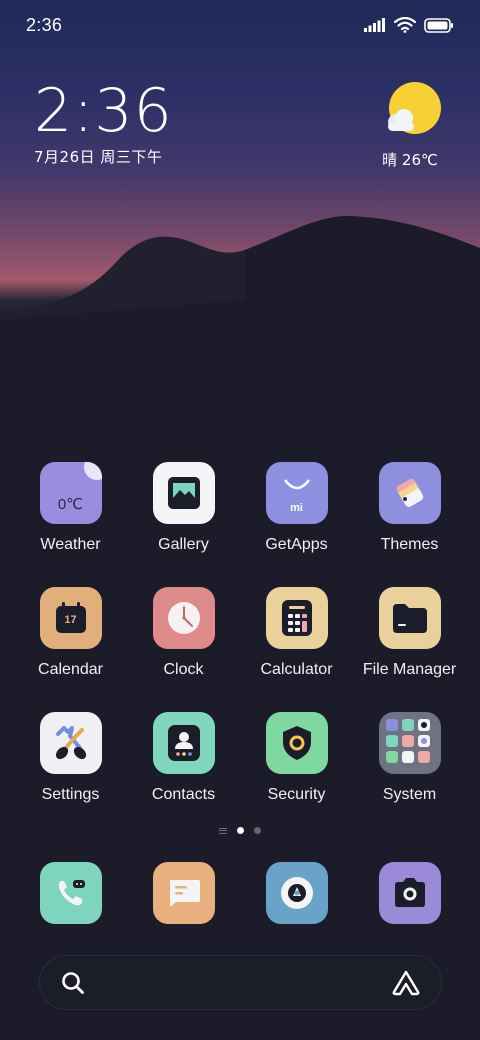 Image resolution: width=480 pixels, height=1040 pixels. I want to click on phone-icon, so click(70, 893).